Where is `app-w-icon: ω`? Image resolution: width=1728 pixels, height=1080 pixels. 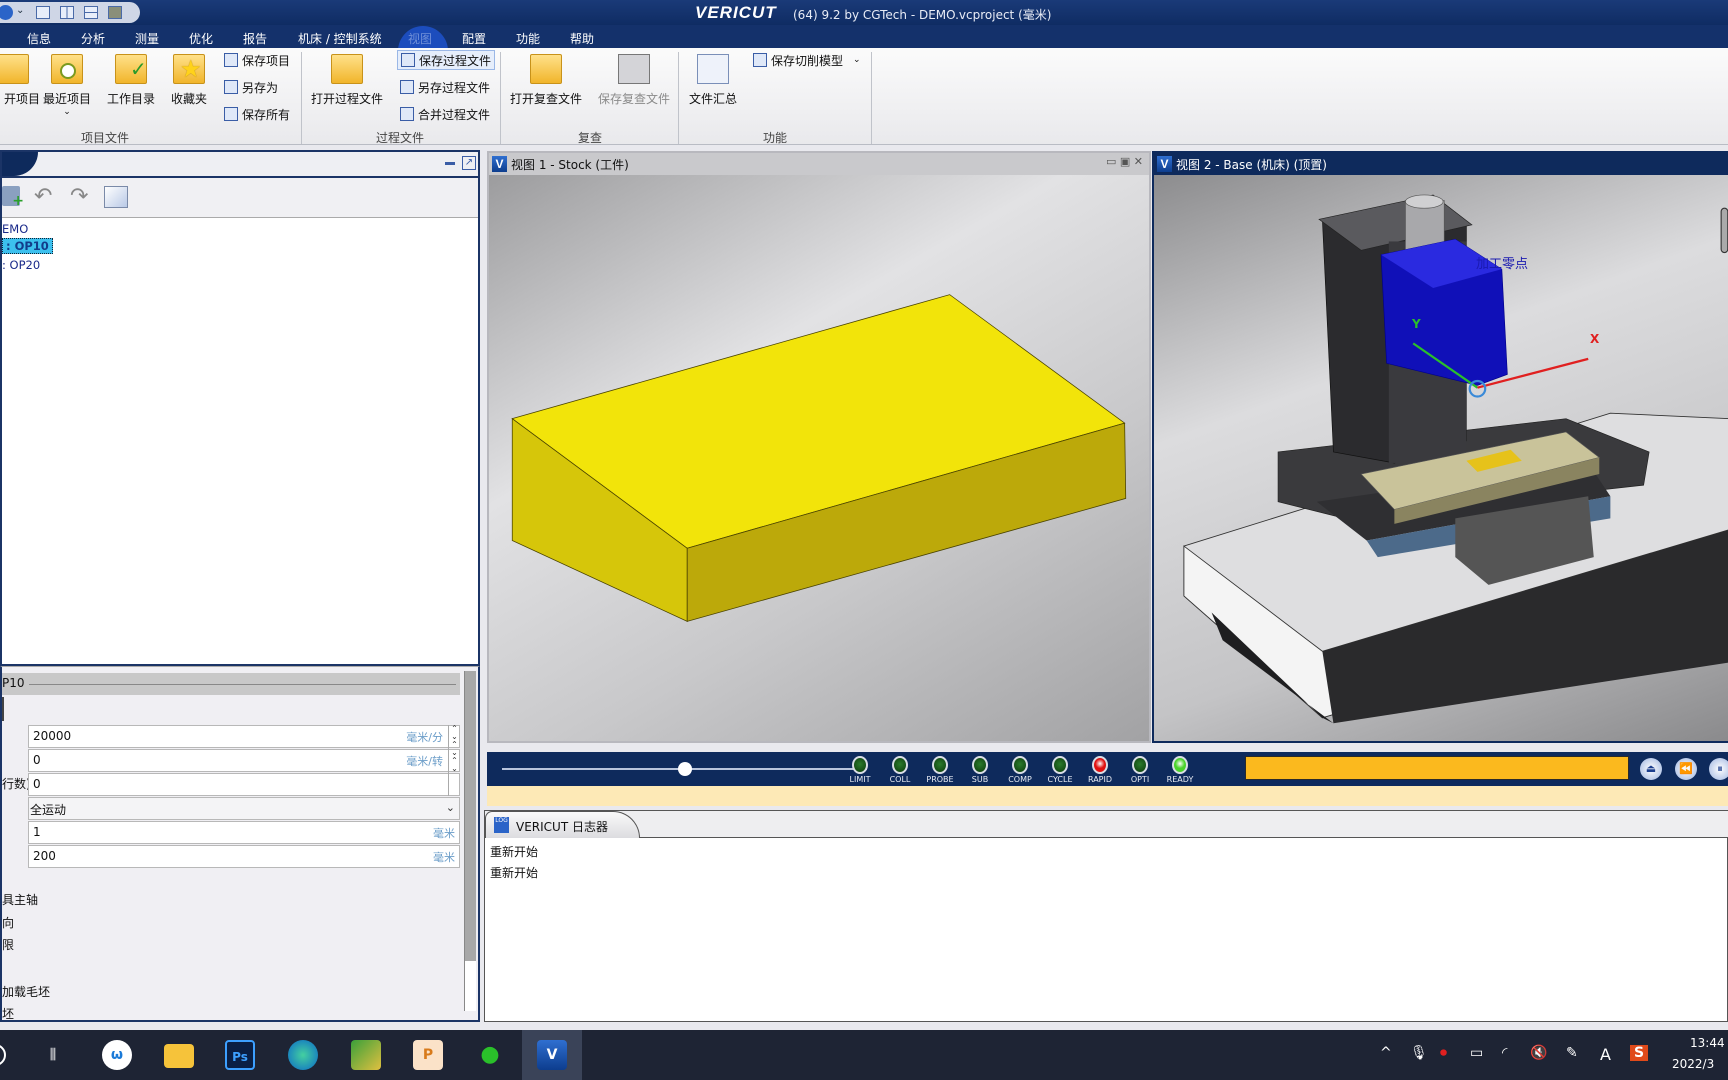
app-w-icon: ω is located at coordinates (117, 1055).